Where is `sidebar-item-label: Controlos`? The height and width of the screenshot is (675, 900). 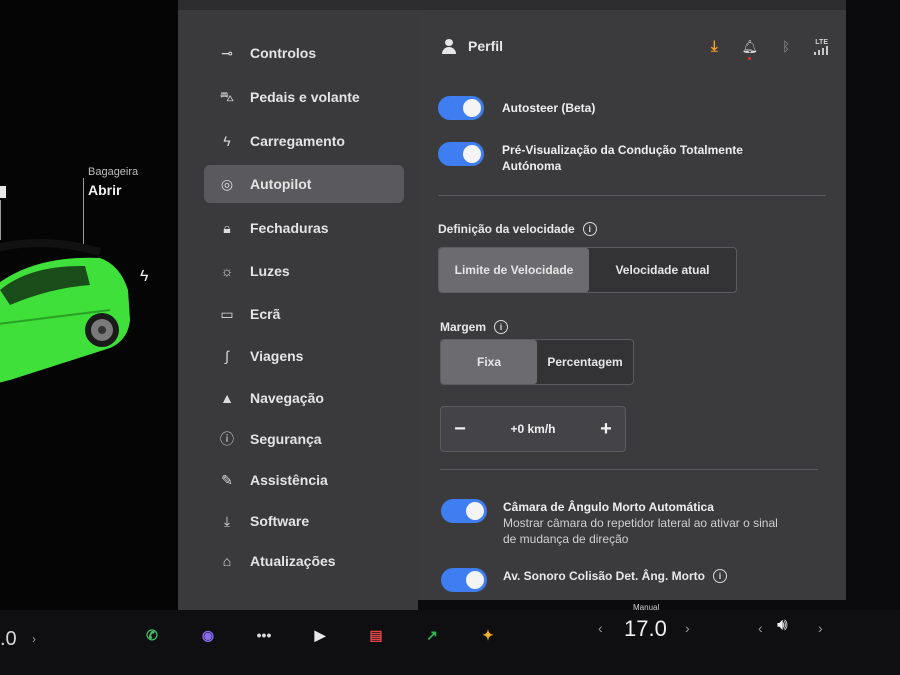
sidebar-item-label: Controlos is located at coordinates (283, 53).